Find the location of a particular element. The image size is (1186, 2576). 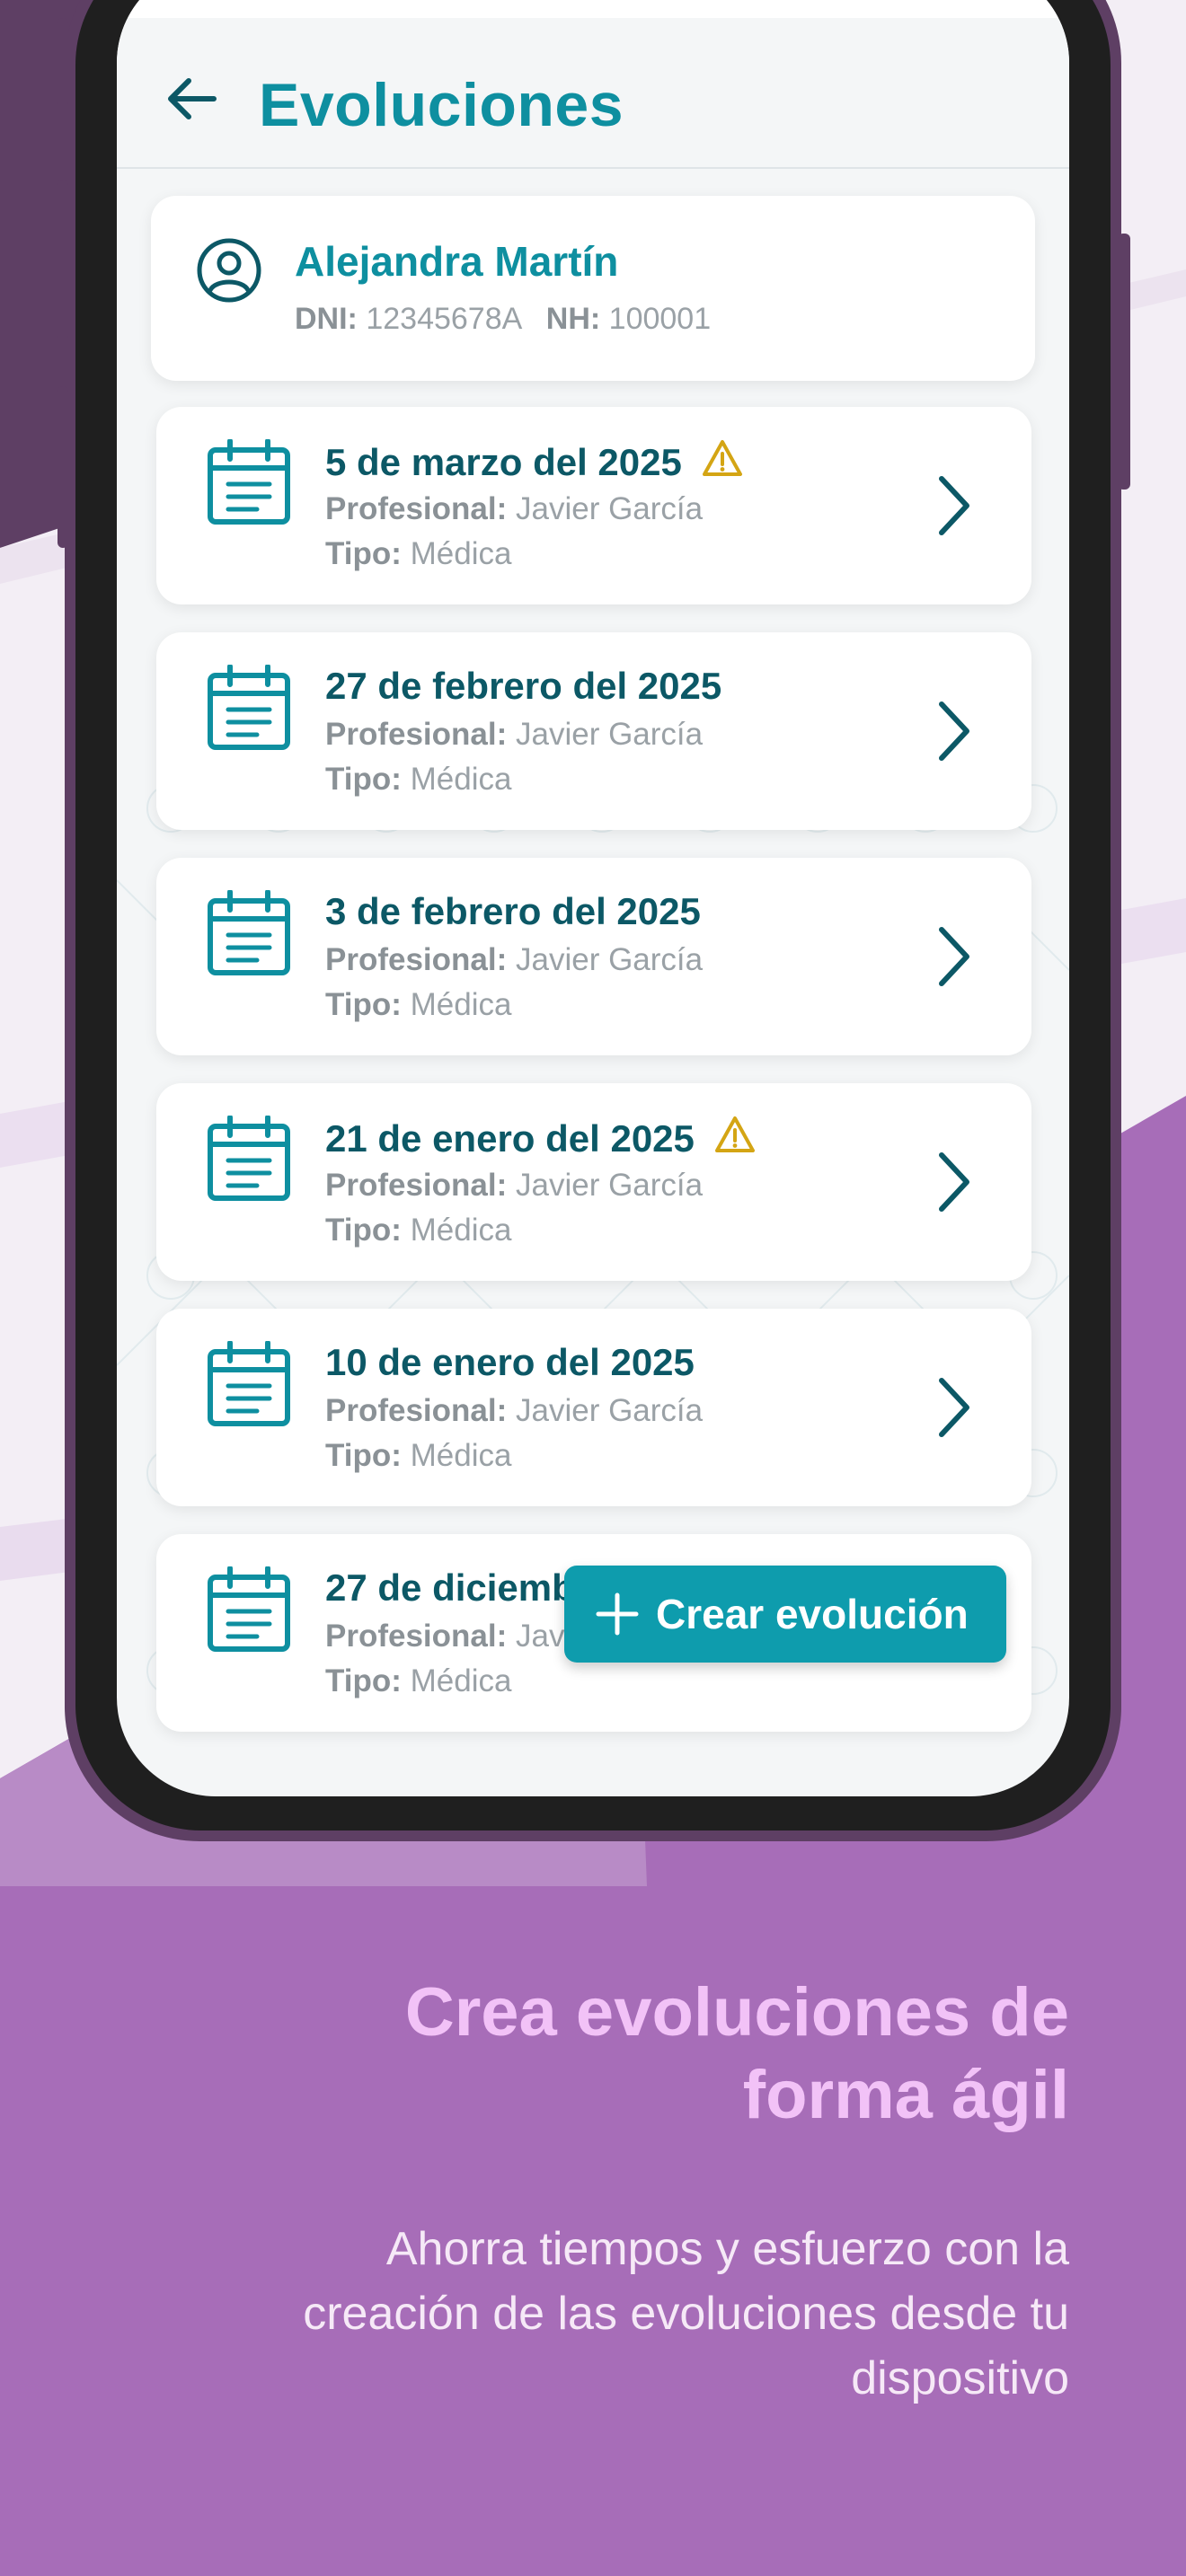

back-button is located at coordinates (190, 99).